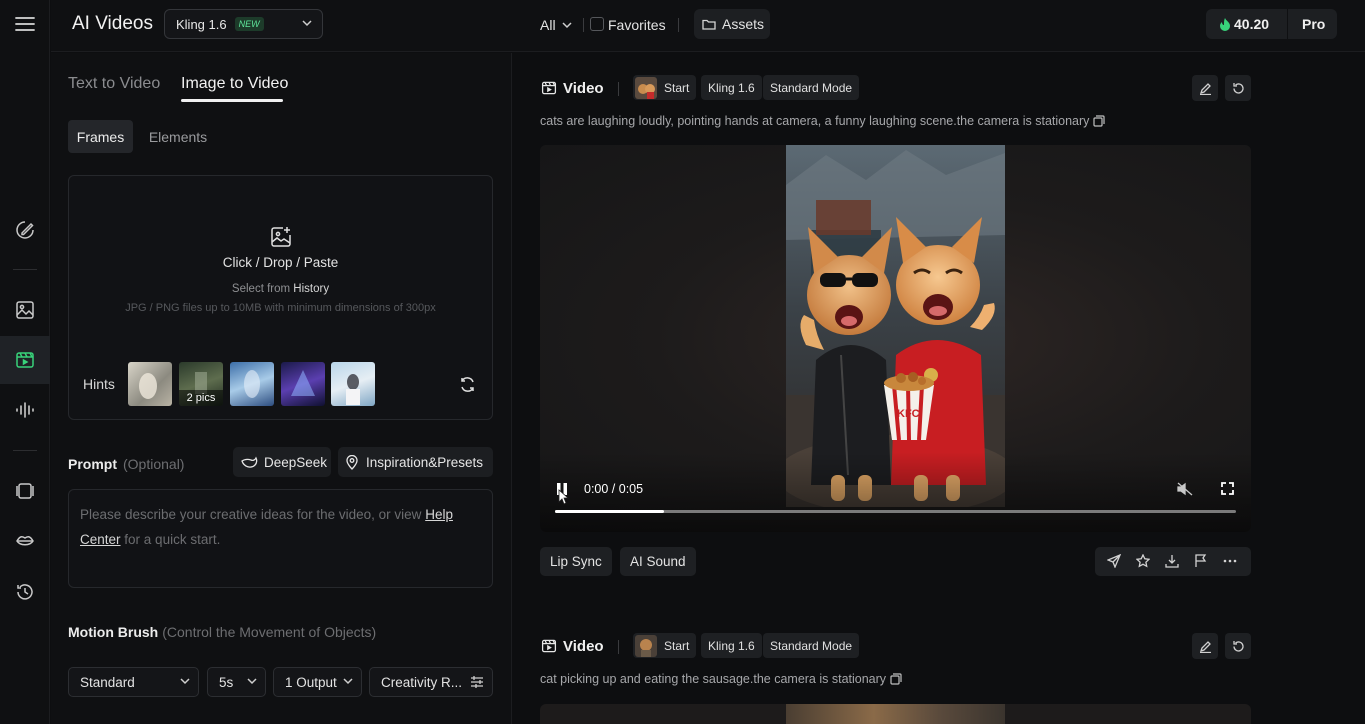 This screenshot has width=1365, height=724. What do you see at coordinates (895, 714) in the screenshot?
I see `video-player` at bounding box center [895, 714].